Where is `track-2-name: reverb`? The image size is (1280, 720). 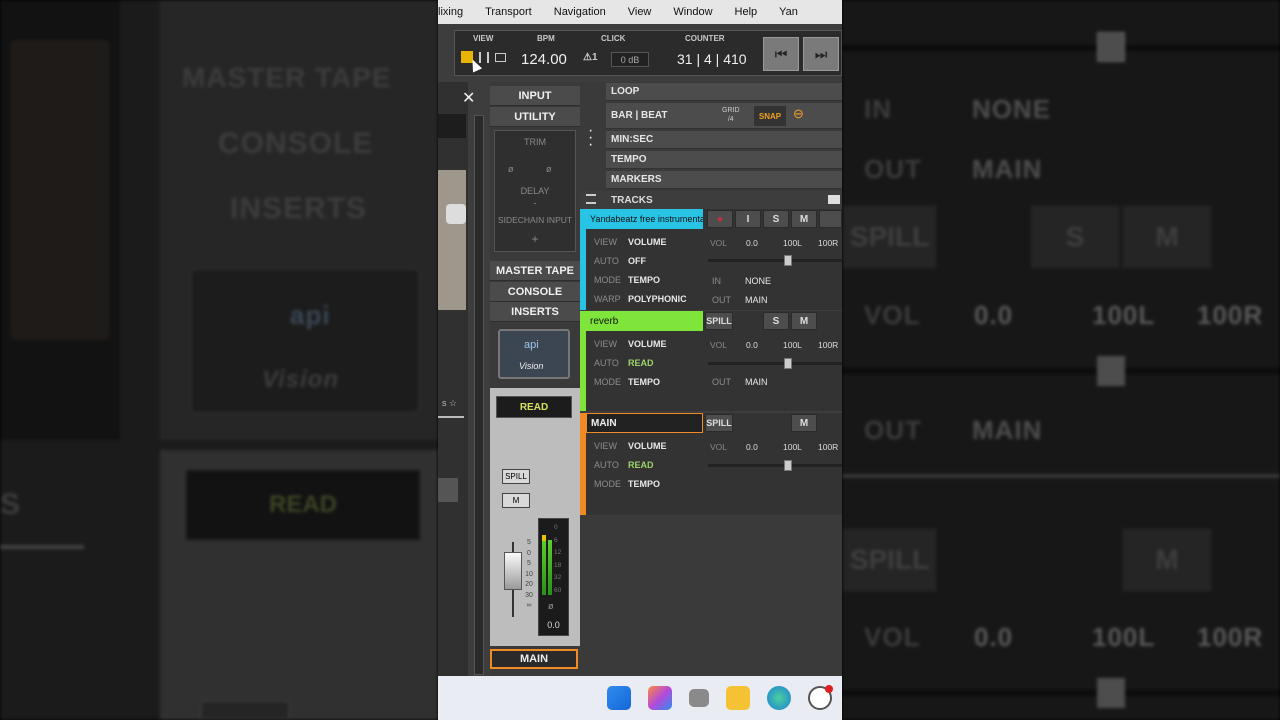
track-2-name: reverb is located at coordinates (644, 321).